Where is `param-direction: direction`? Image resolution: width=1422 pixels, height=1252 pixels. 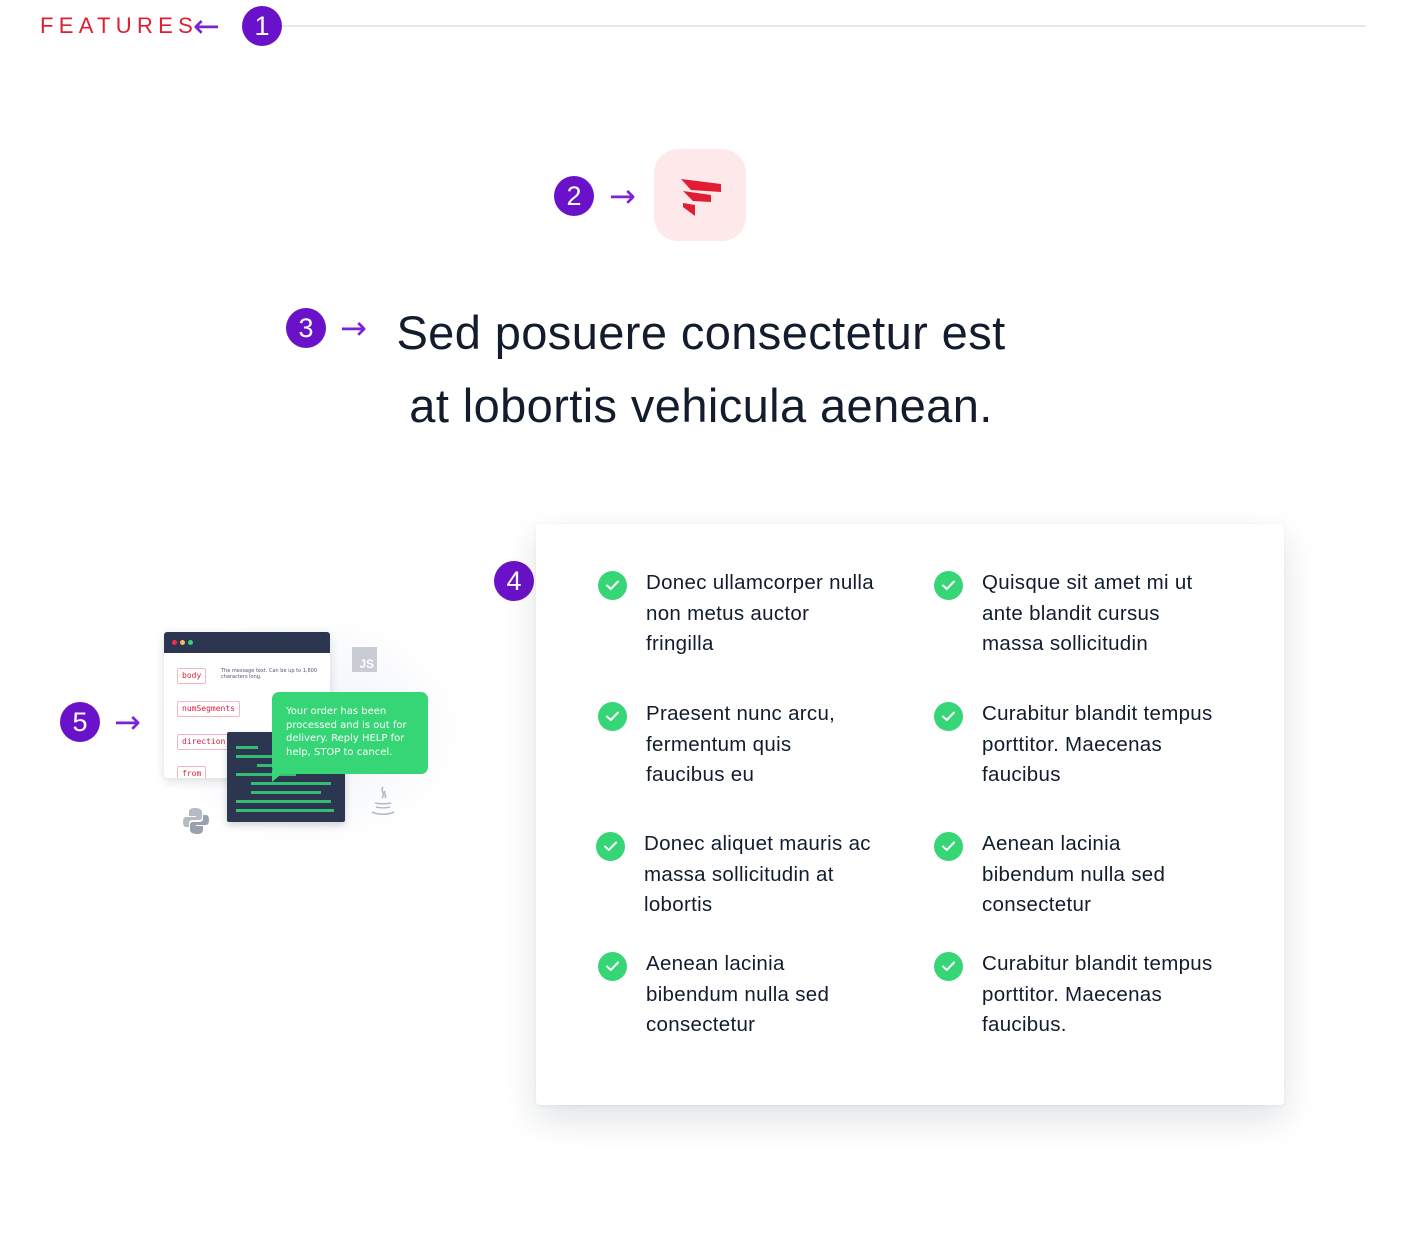 param-direction: direction is located at coordinates (204, 742).